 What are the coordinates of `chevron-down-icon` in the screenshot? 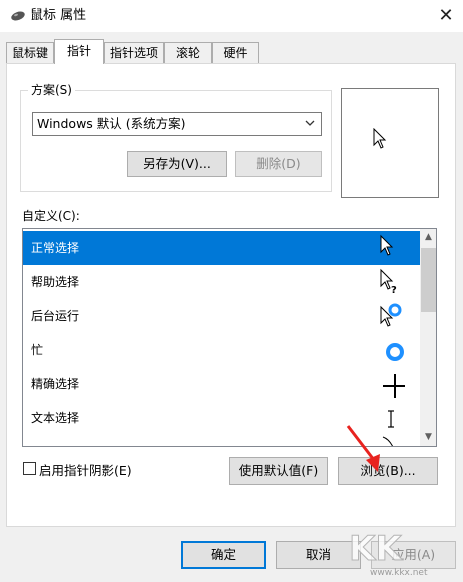 It's located at (310, 123).